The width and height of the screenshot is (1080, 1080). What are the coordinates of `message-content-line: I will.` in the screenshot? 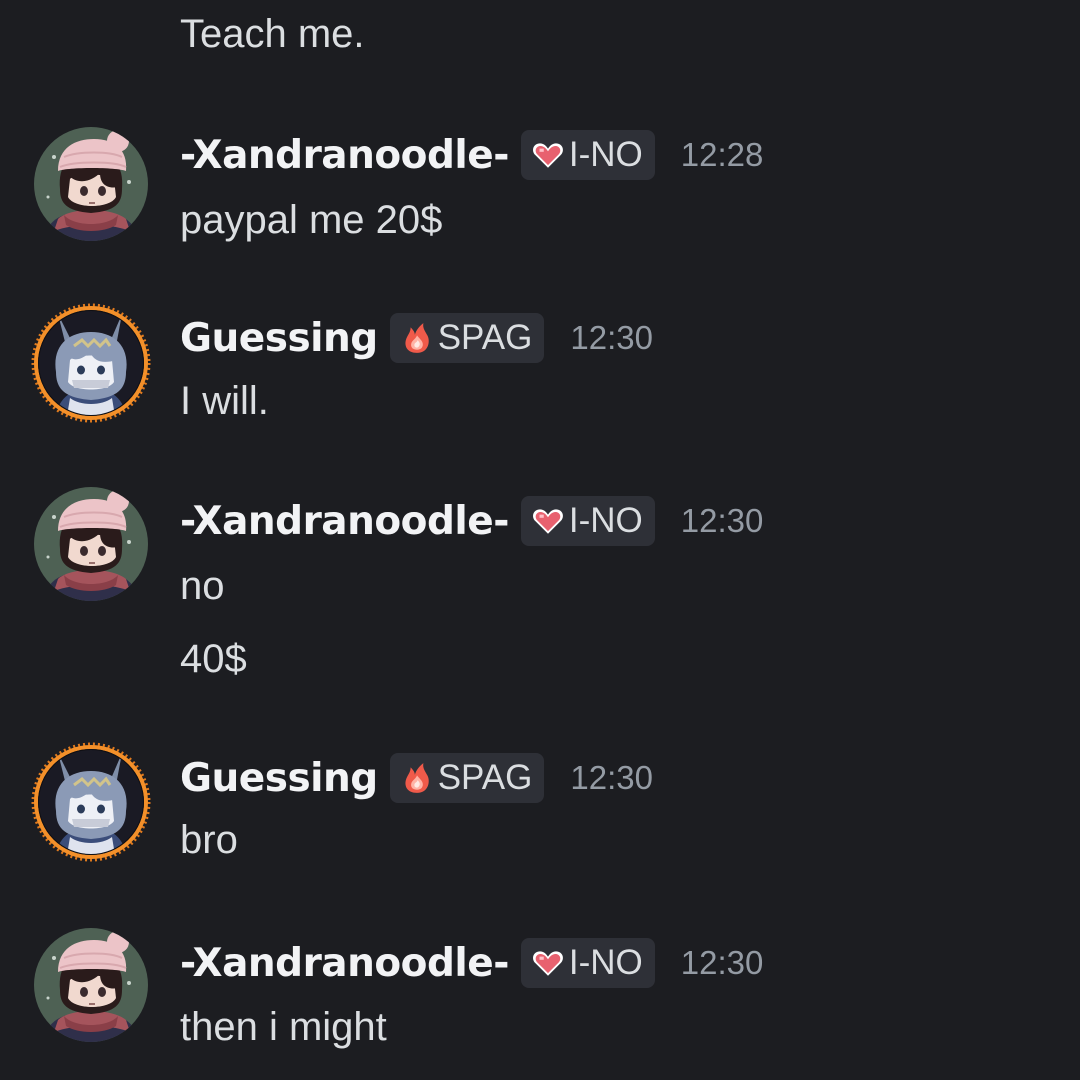 It's located at (224, 401).